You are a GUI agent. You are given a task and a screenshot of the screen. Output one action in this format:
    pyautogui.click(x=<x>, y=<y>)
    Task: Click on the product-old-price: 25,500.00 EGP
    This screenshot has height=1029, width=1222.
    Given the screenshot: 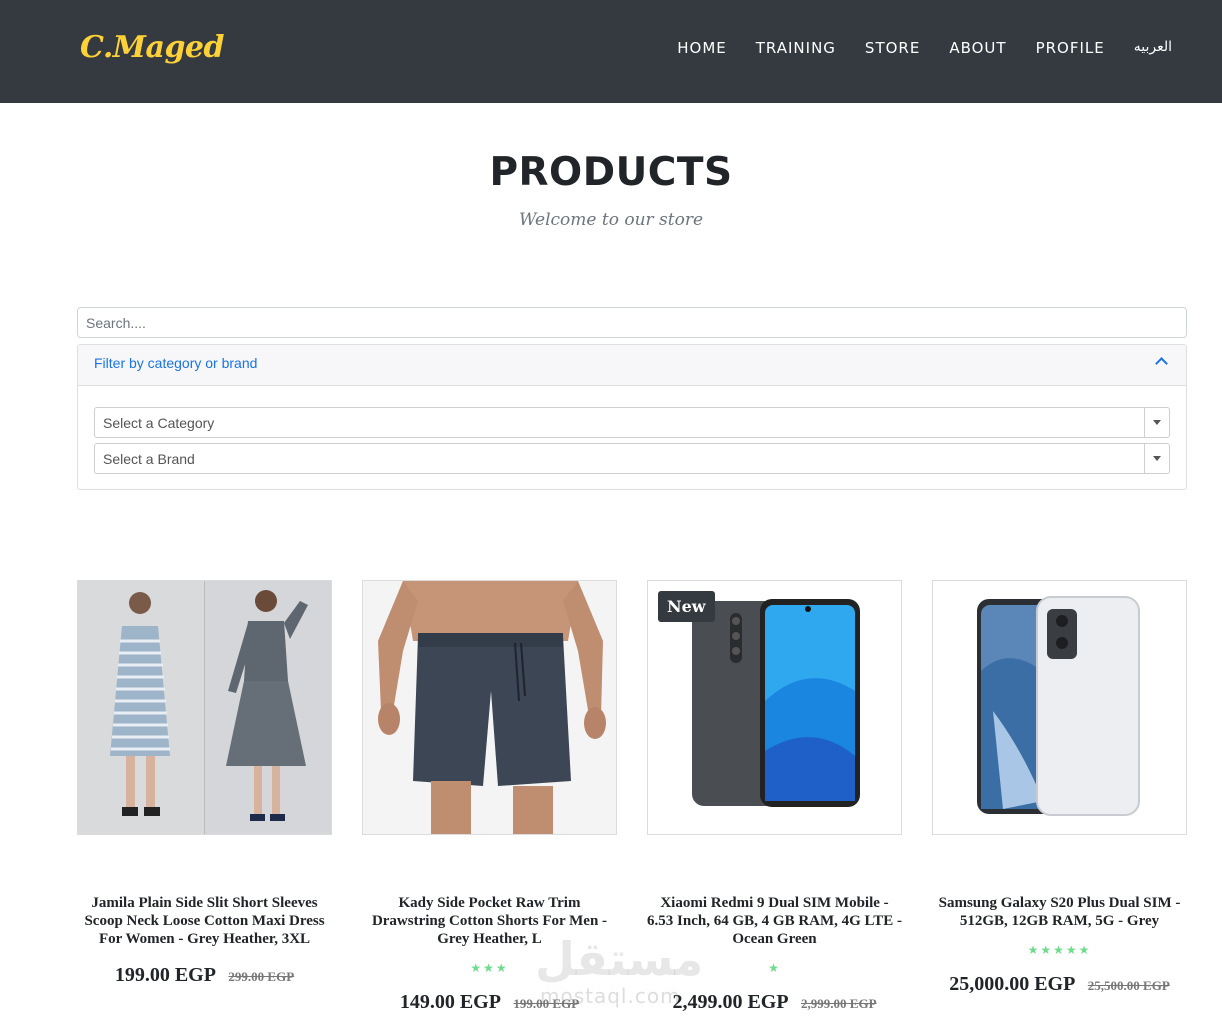 What is the action you would take?
    pyautogui.click(x=1128, y=985)
    